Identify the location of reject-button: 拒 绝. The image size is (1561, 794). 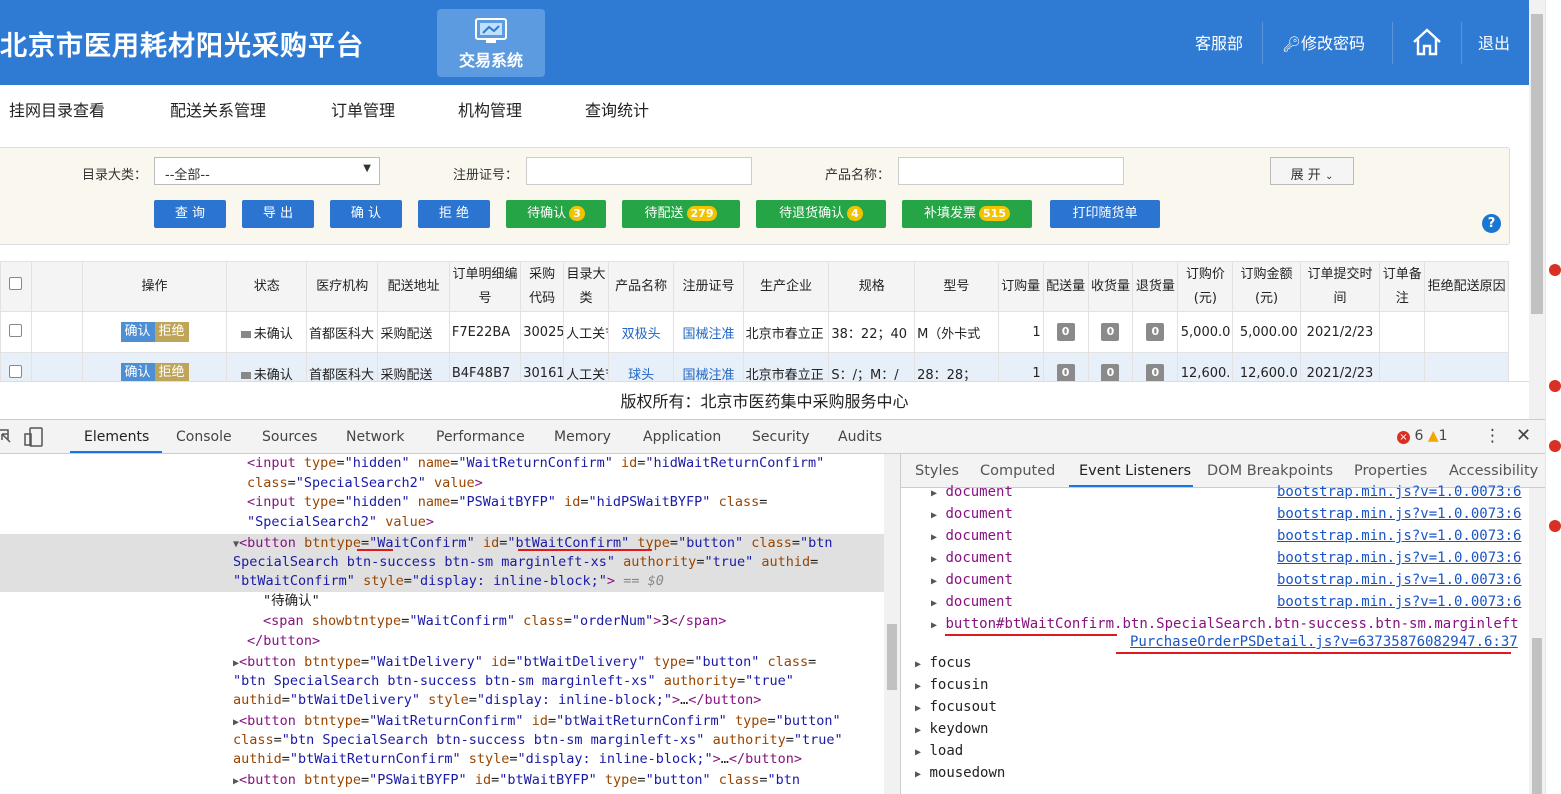
(454, 214).